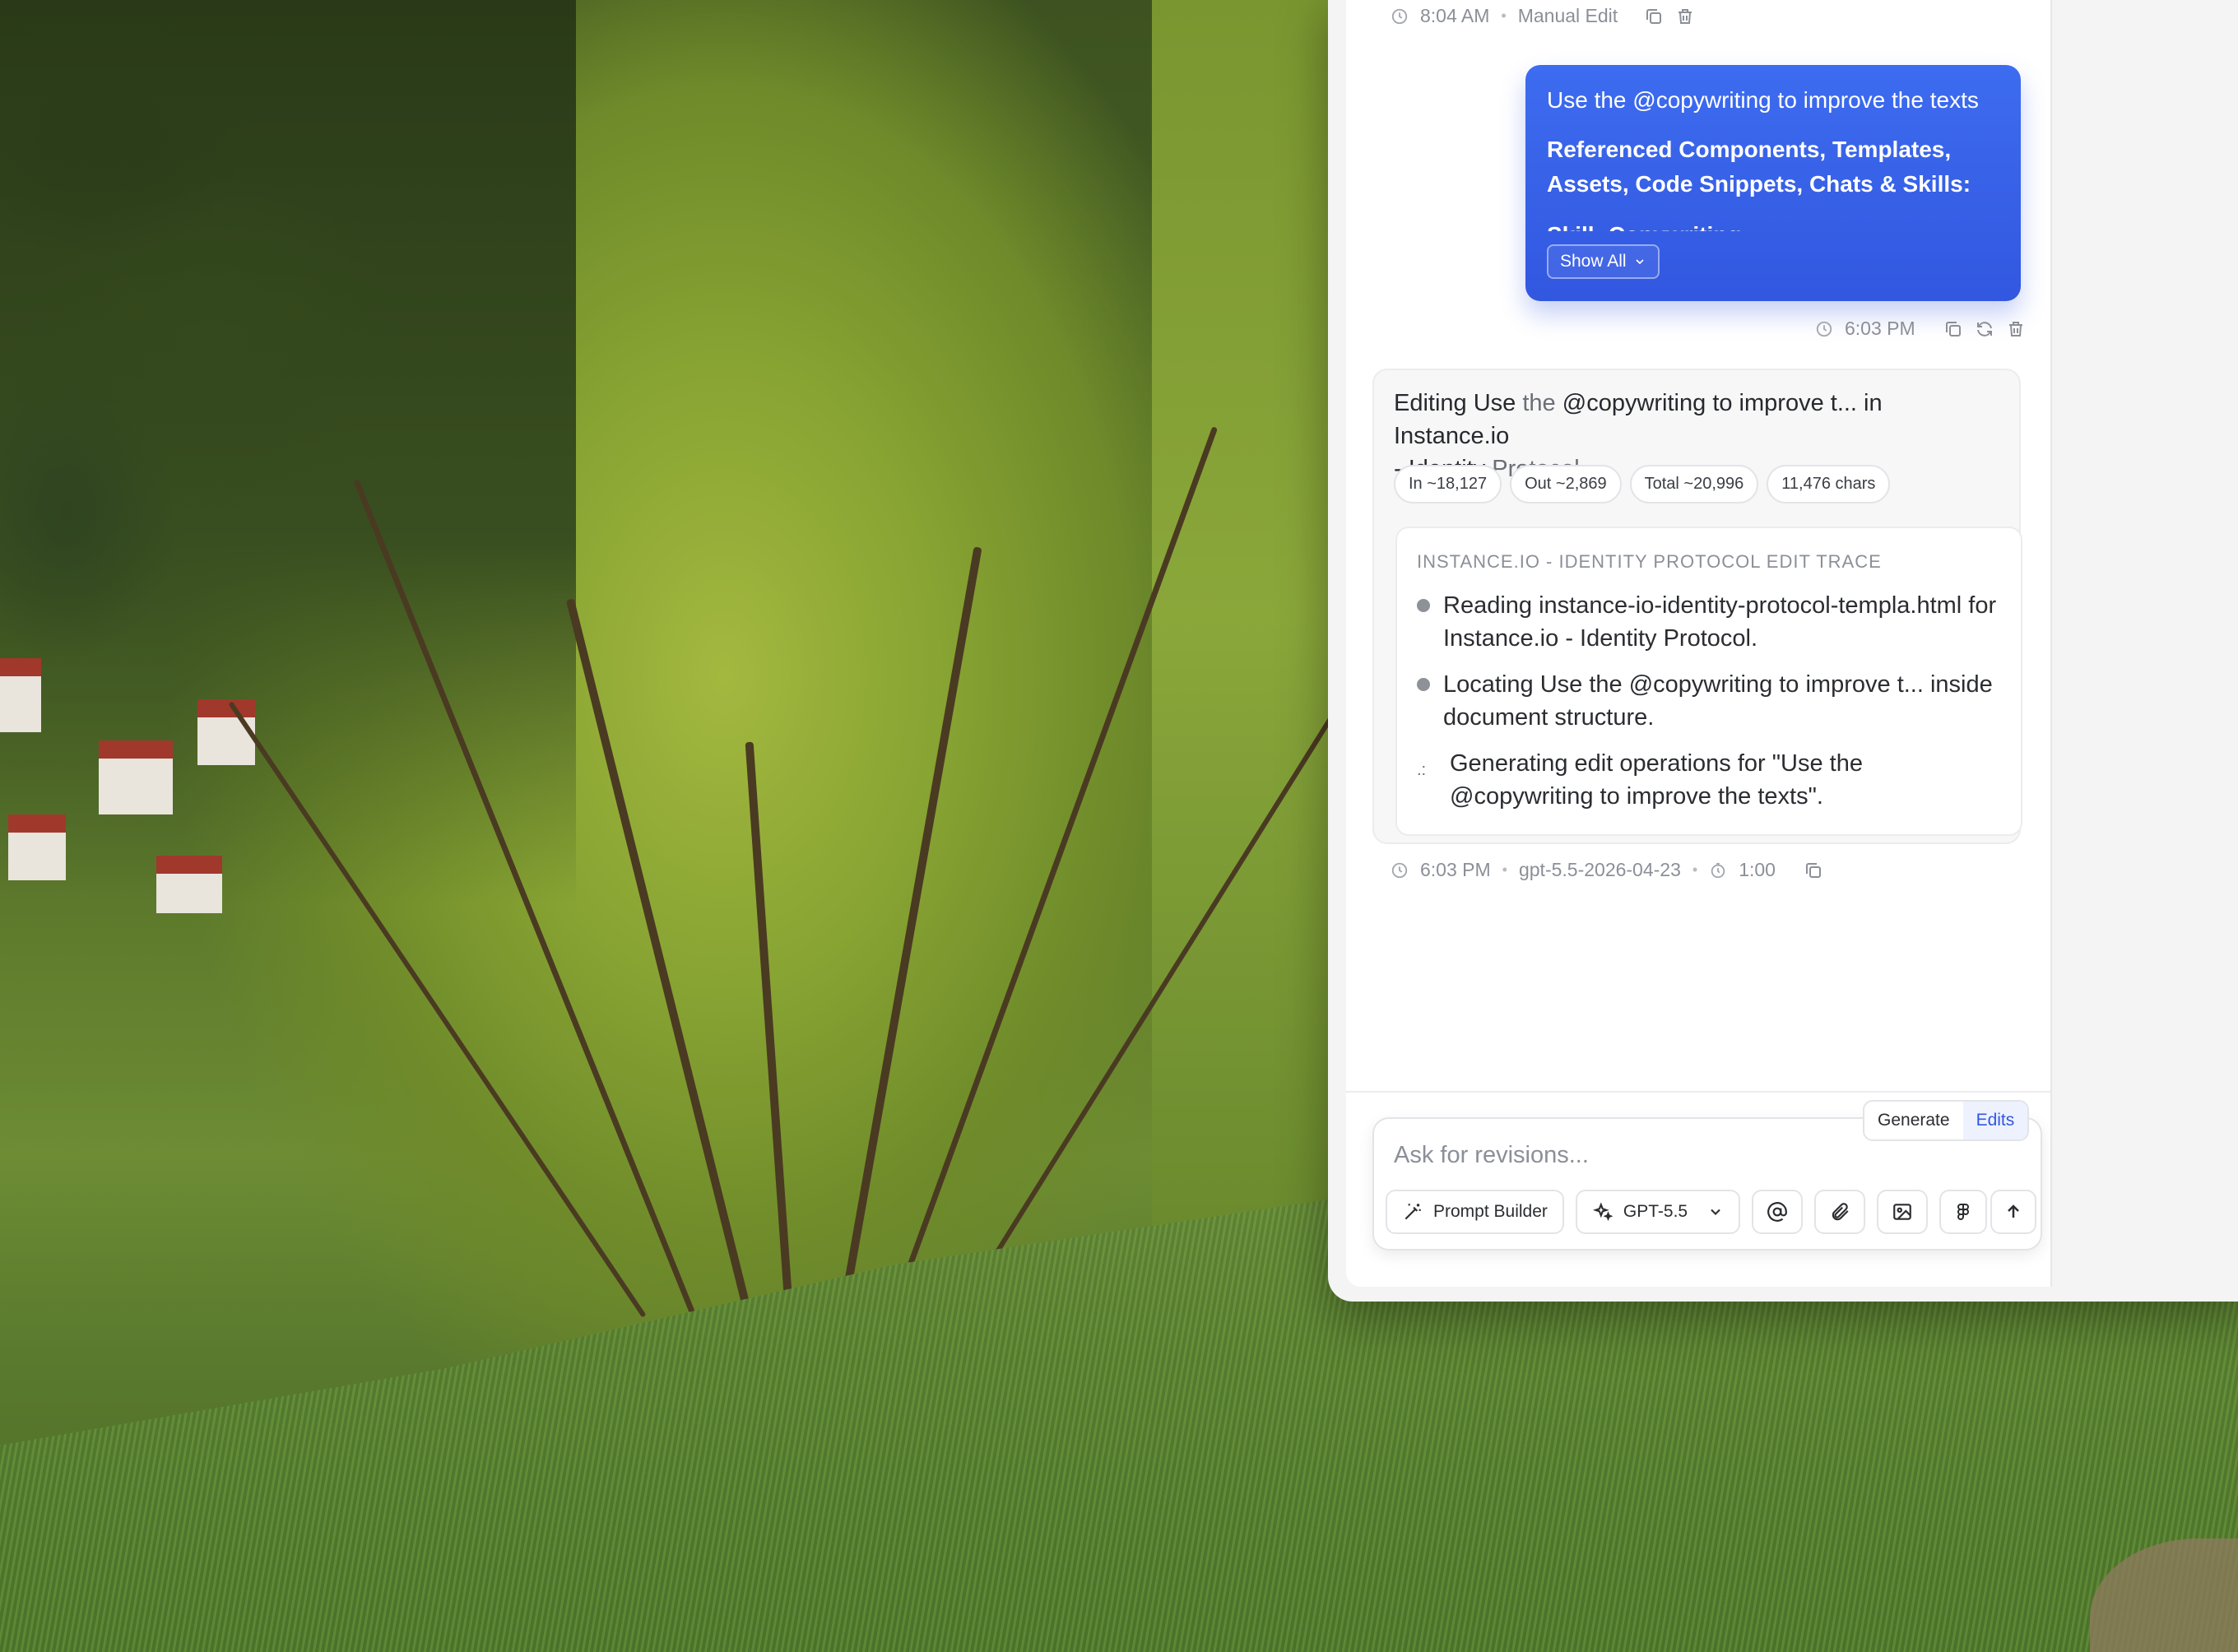 This screenshot has width=2238, height=1652. I want to click on arrow-up-icon, so click(2013, 1212).